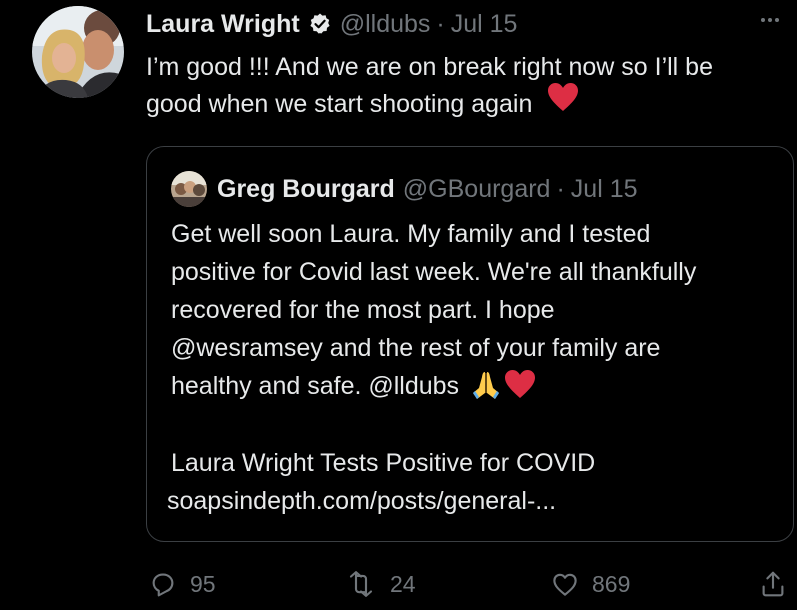  Describe the element at coordinates (380, 584) in the screenshot. I see `retweet-button: 24` at that location.